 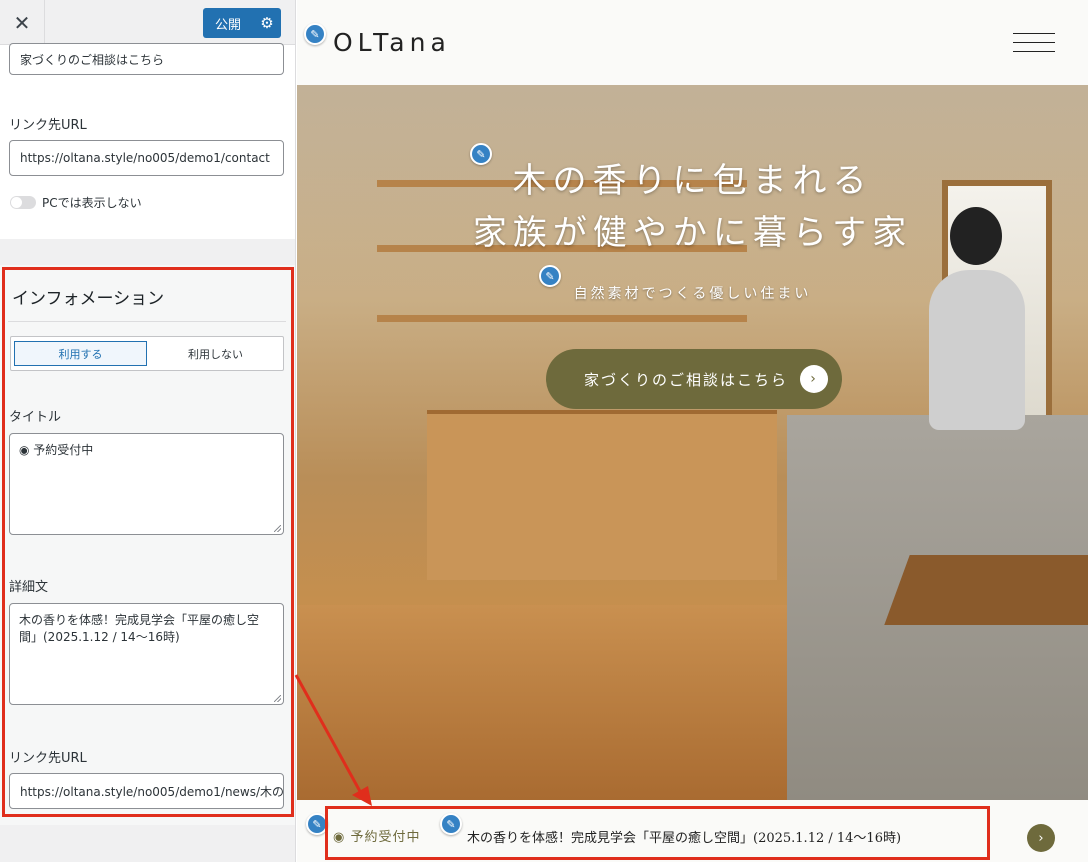 What do you see at coordinates (692, 207) in the screenshot?
I see `hero-title: 木の香りに包まれる 家族が健やかに暮らす家` at bounding box center [692, 207].